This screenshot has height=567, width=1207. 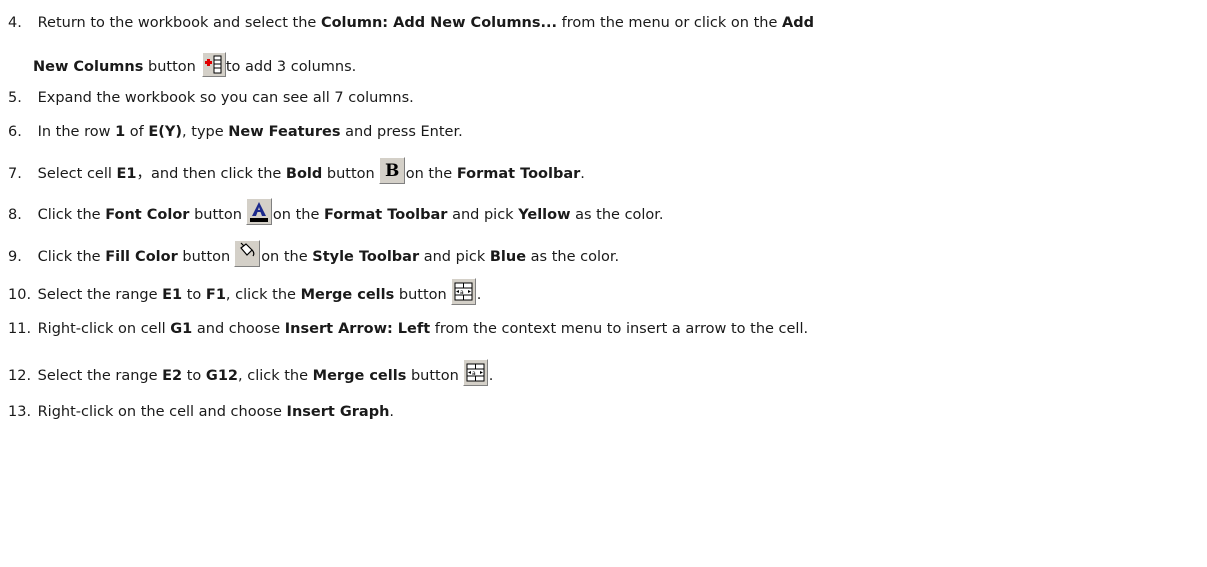 What do you see at coordinates (137, 132) in the screenshot?
I see `text-run: of` at bounding box center [137, 132].